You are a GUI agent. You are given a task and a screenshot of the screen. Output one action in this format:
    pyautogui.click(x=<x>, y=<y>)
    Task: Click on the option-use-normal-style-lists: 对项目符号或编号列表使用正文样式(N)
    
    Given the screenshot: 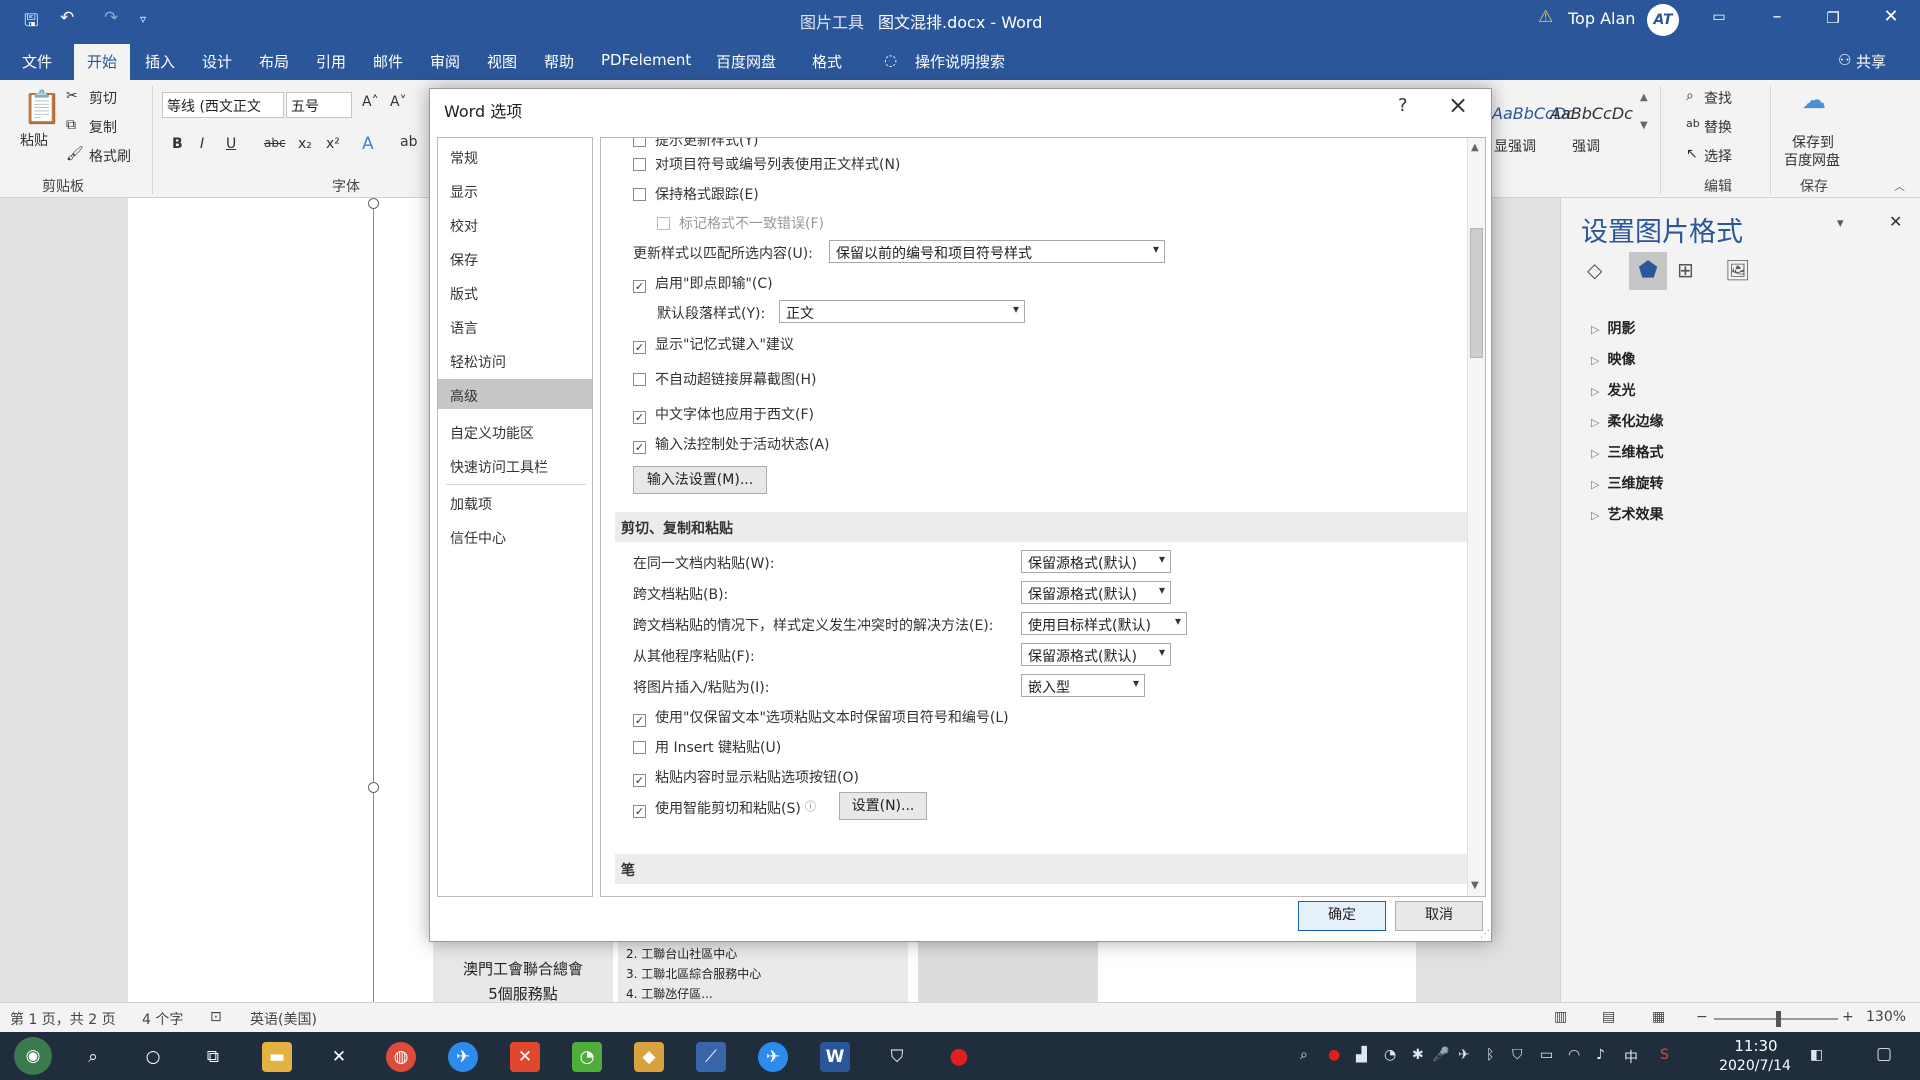 What is the action you would take?
    pyautogui.click(x=766, y=164)
    